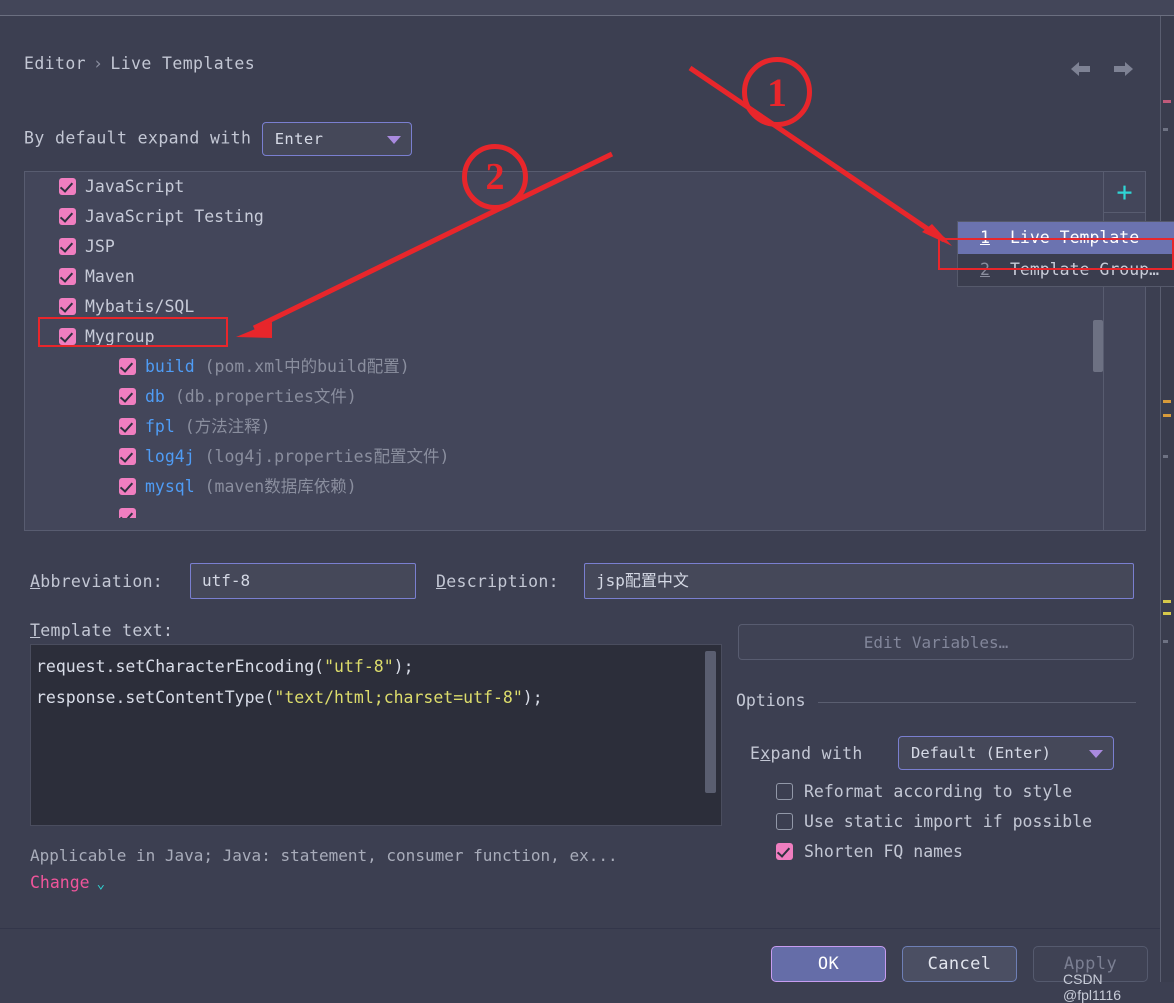 Image resolution: width=1174 pixels, height=1003 pixels. I want to click on option-shorten-fq: Shorten FQ names, so click(869, 851).